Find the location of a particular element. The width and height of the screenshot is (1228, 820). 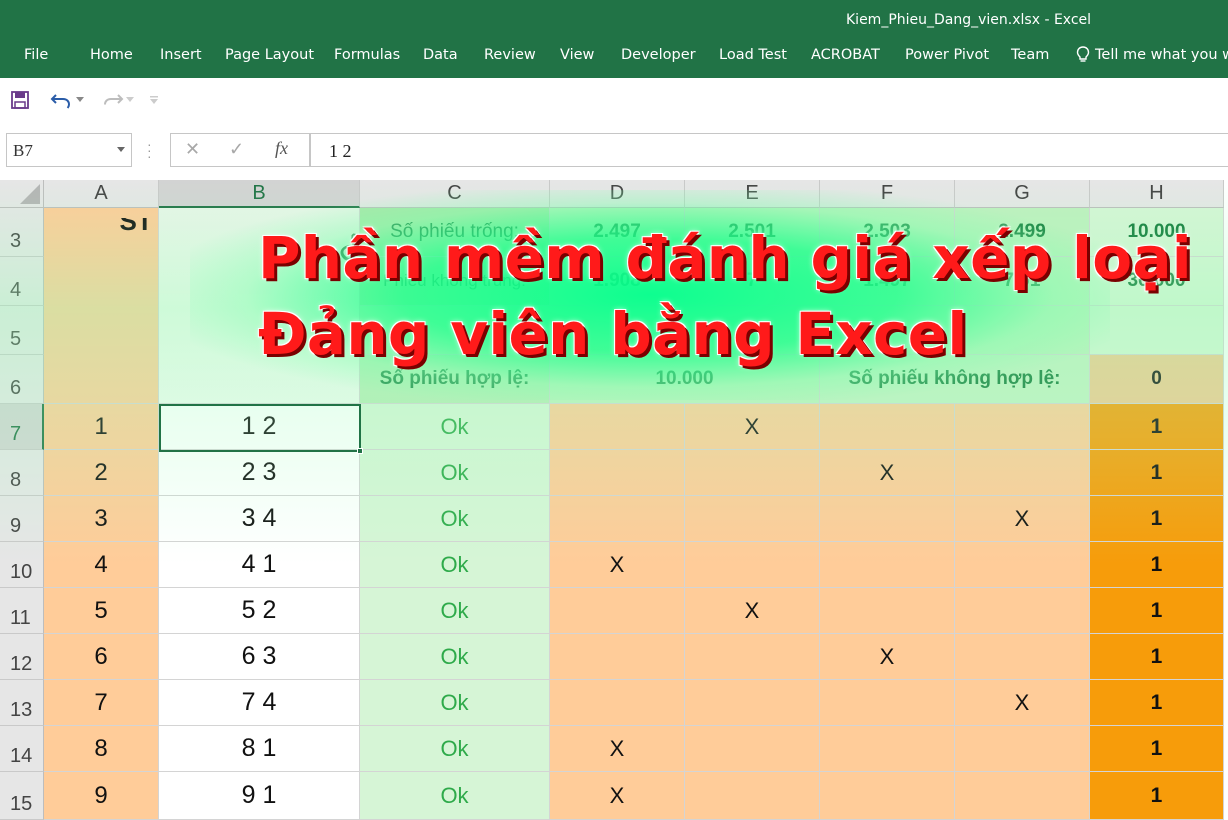

redo-dropdown-icon is located at coordinates (130, 100).